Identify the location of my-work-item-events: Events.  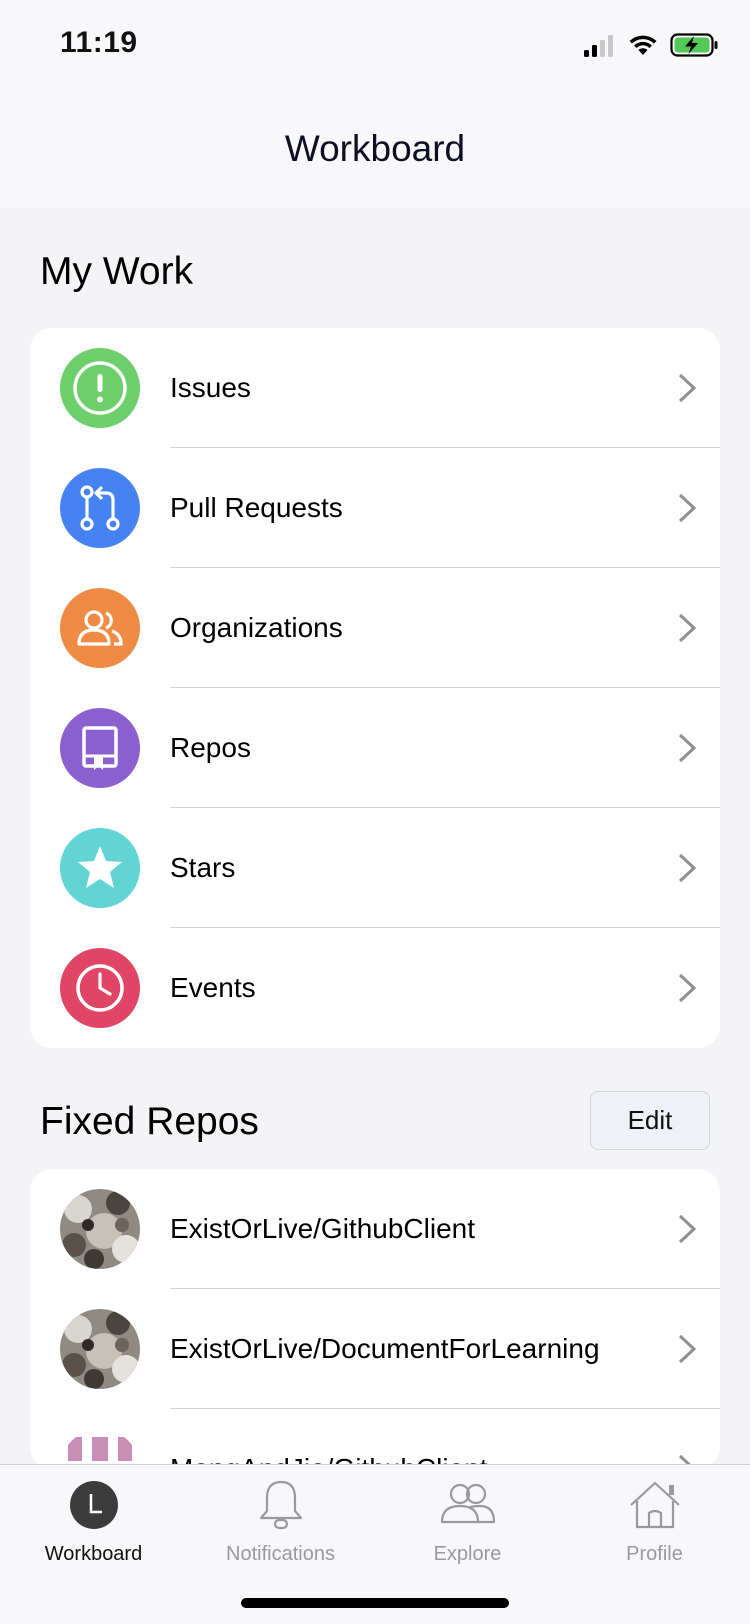
(375, 988).